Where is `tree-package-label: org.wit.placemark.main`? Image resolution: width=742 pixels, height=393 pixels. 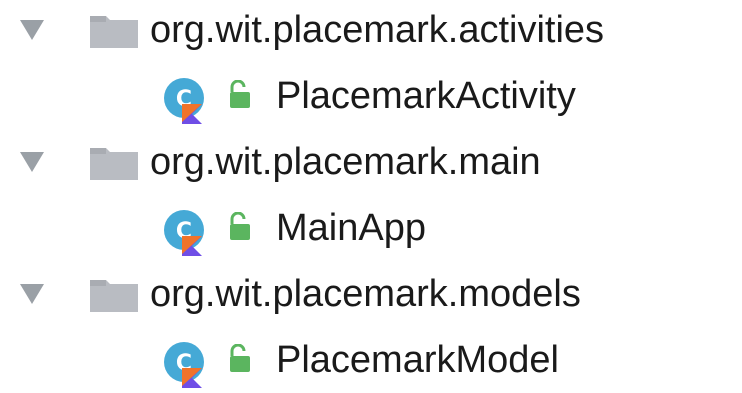
tree-package-label: org.wit.placemark.main is located at coordinates (345, 162).